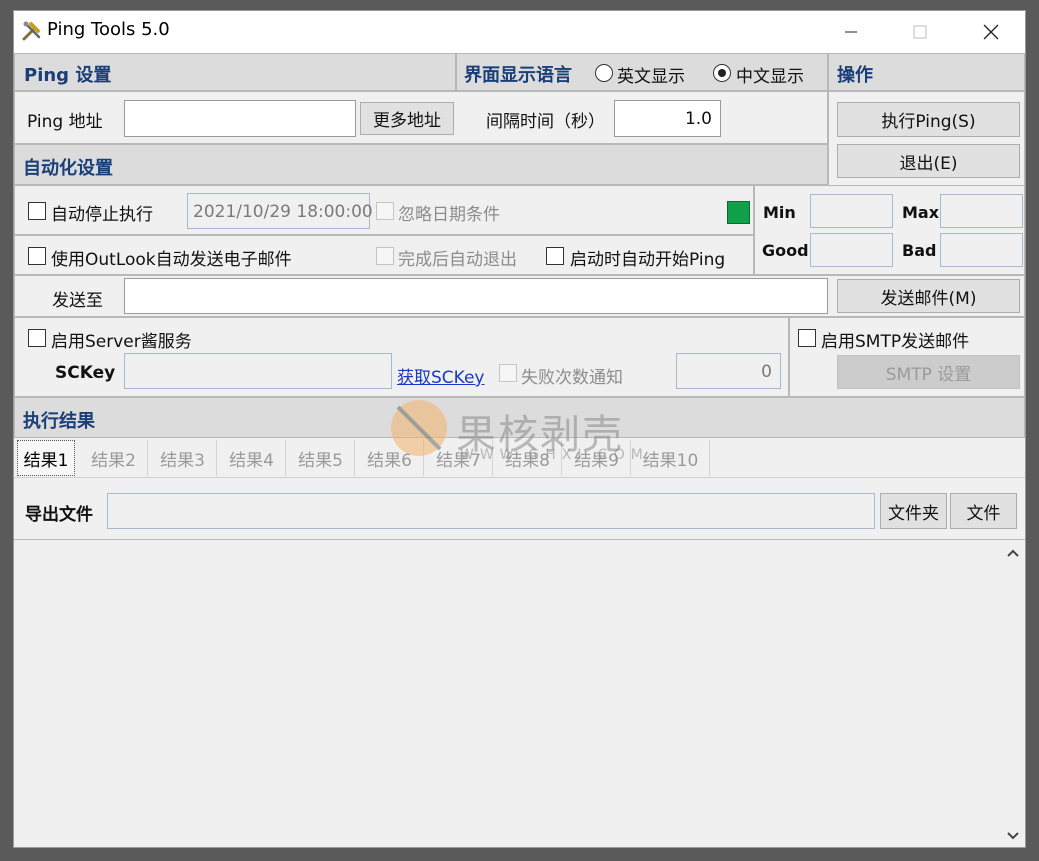 This screenshot has height=861, width=1039. I want to click on sckey-input, so click(258, 371).